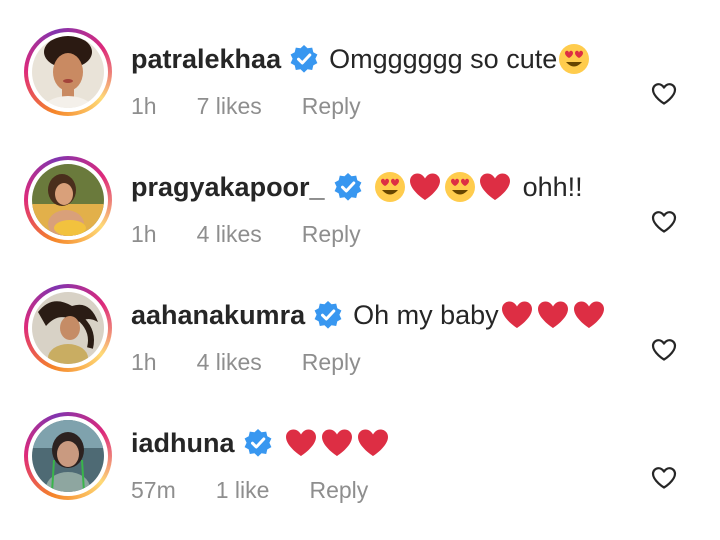  I want to click on comment-time: 57m, so click(153, 490).